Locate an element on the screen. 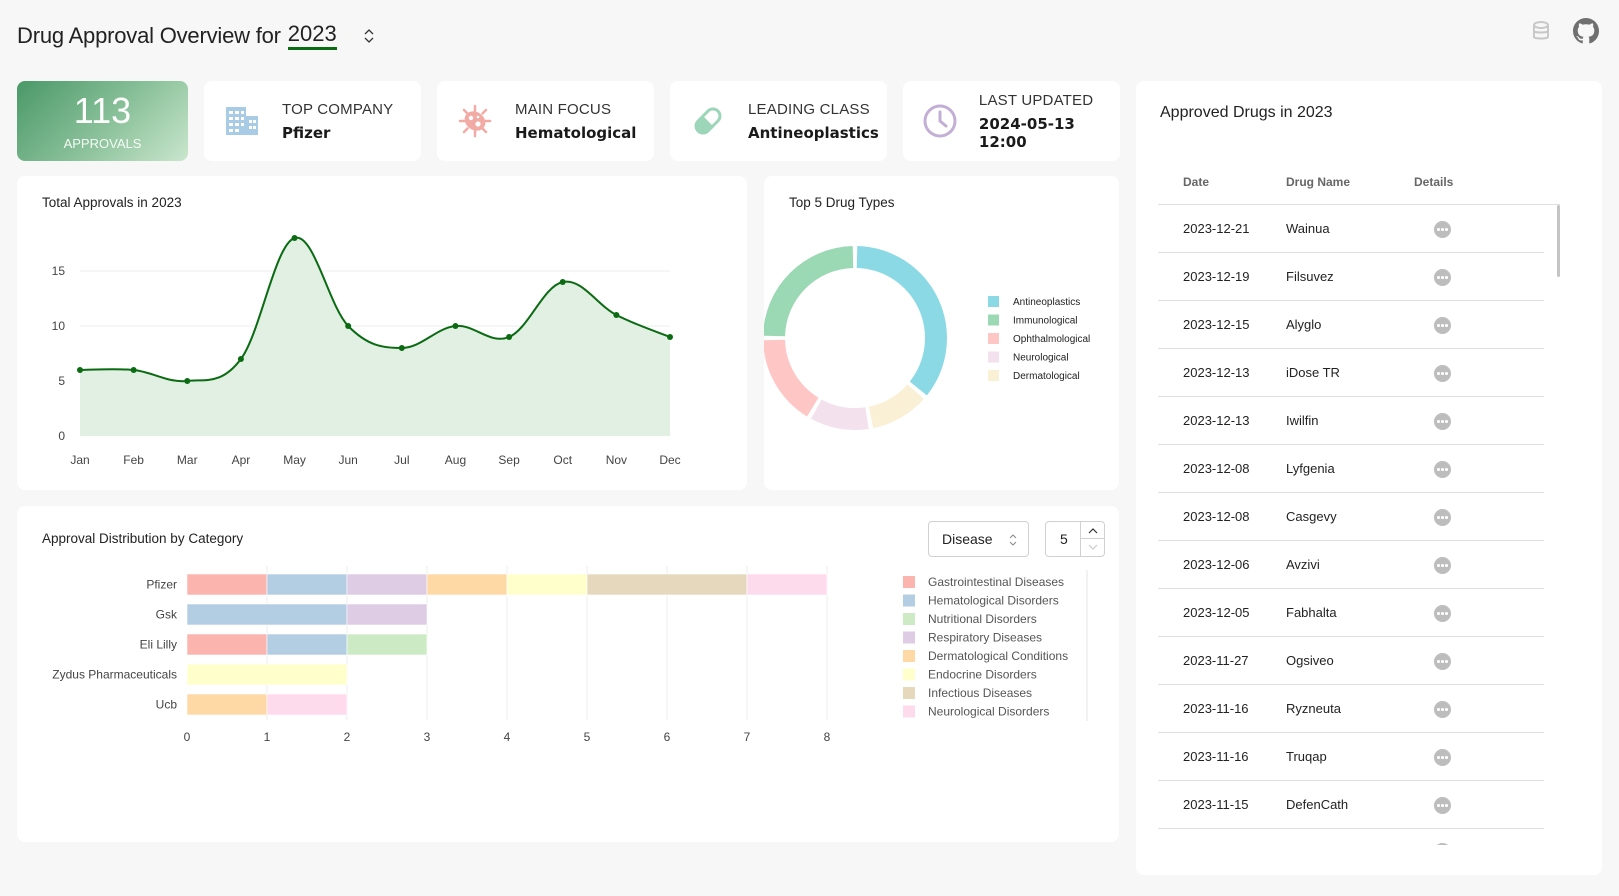 This screenshot has width=1619, height=896. year-value: 2023 is located at coordinates (312, 36).